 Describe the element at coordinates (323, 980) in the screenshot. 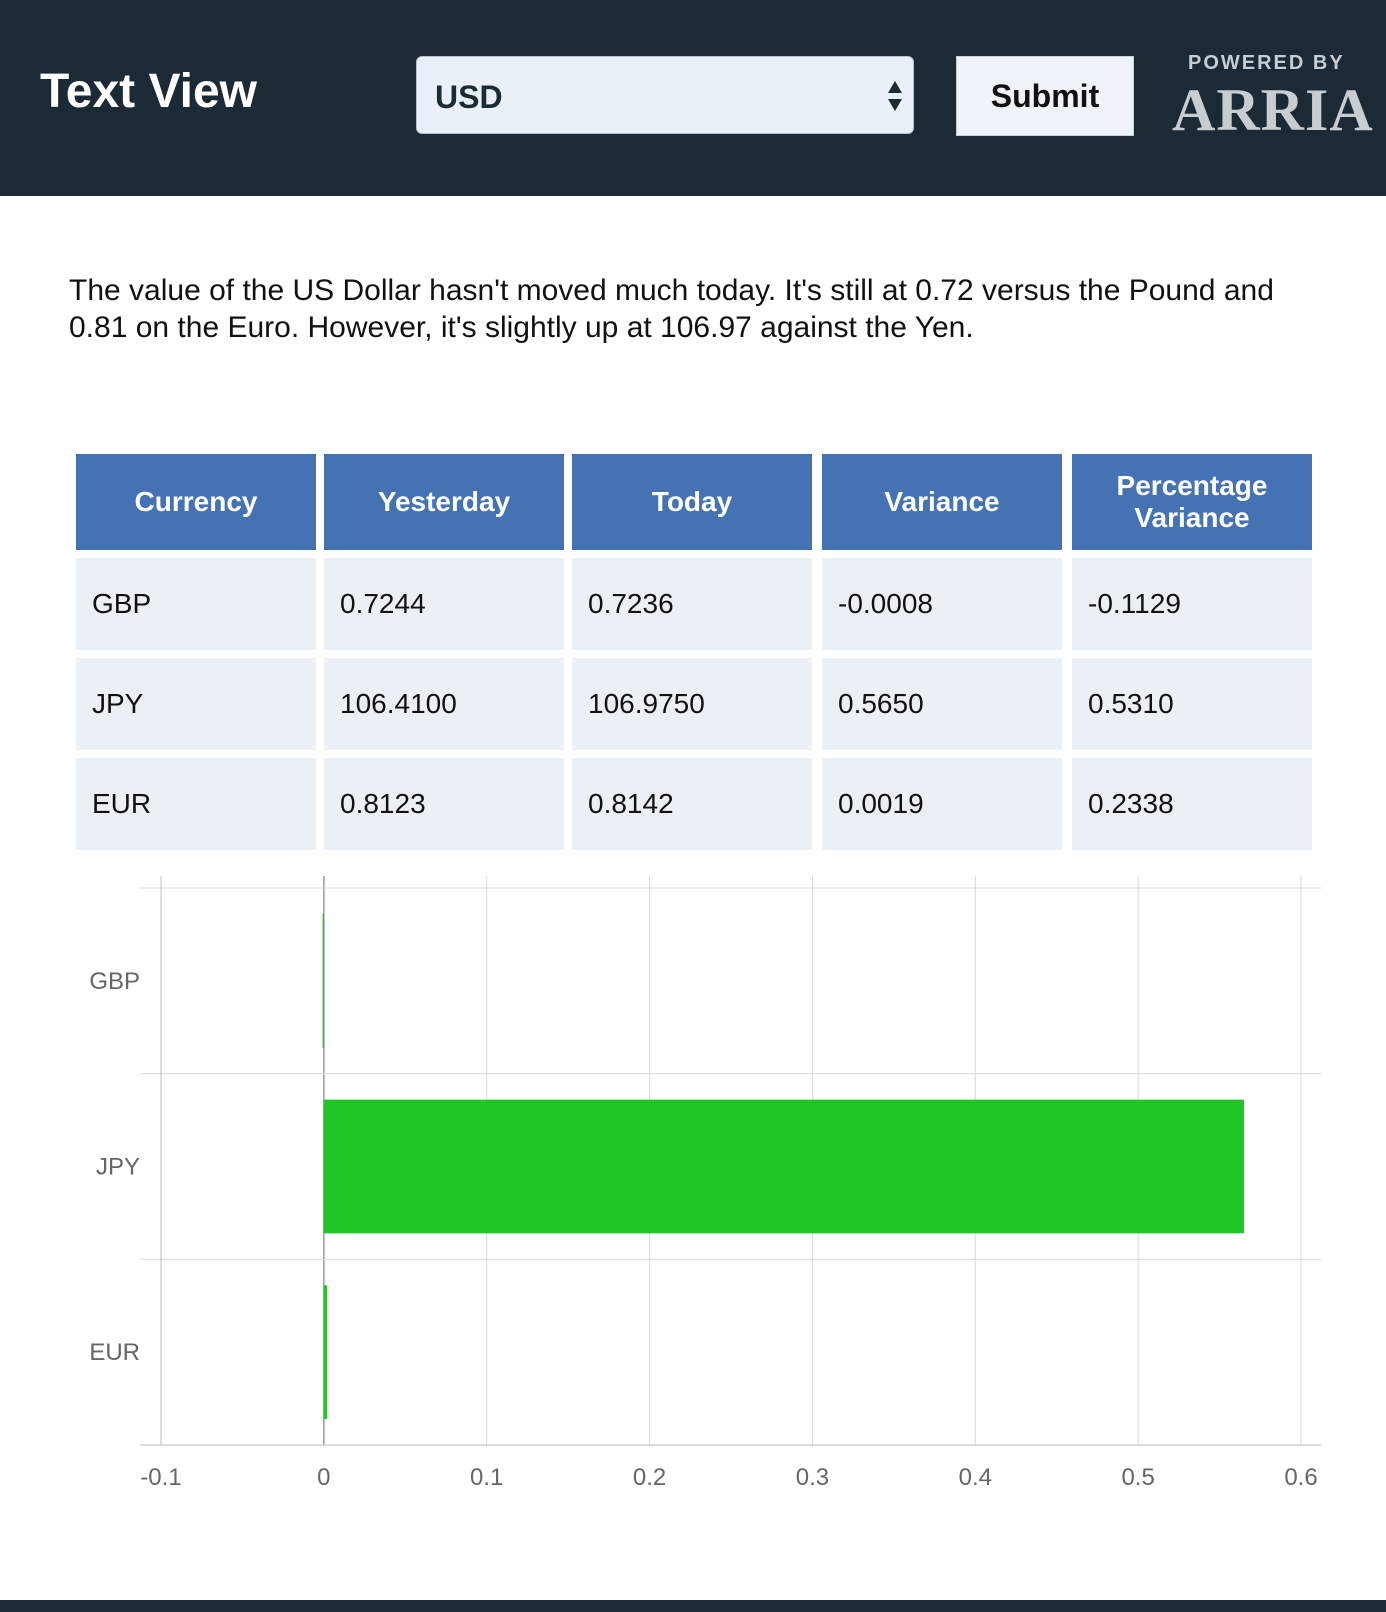

I see `bar-gbp` at that location.